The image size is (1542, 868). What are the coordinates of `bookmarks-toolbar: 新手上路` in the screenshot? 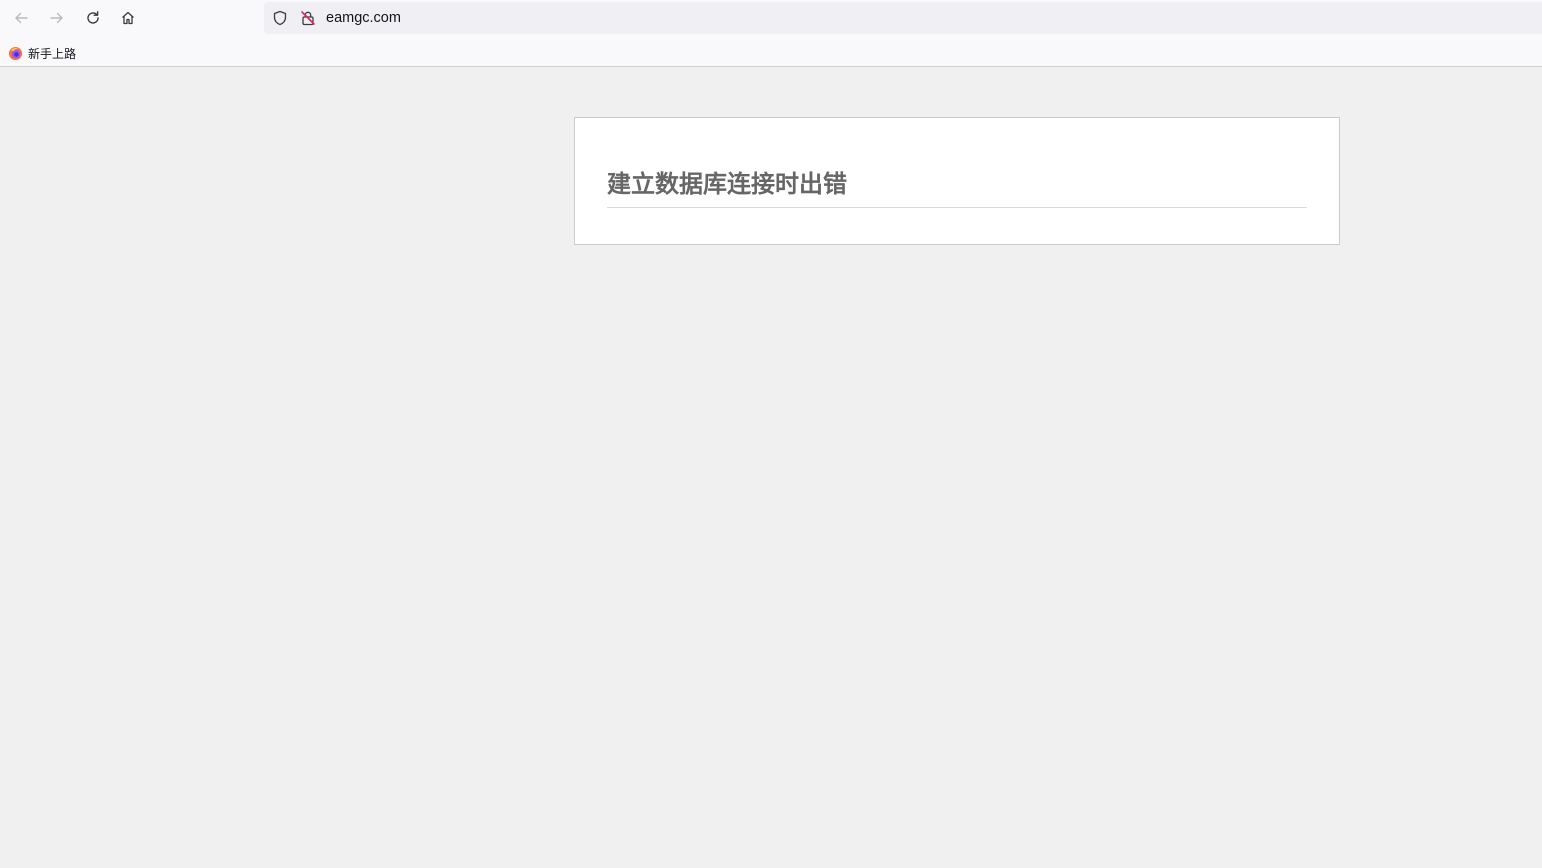 It's located at (771, 53).